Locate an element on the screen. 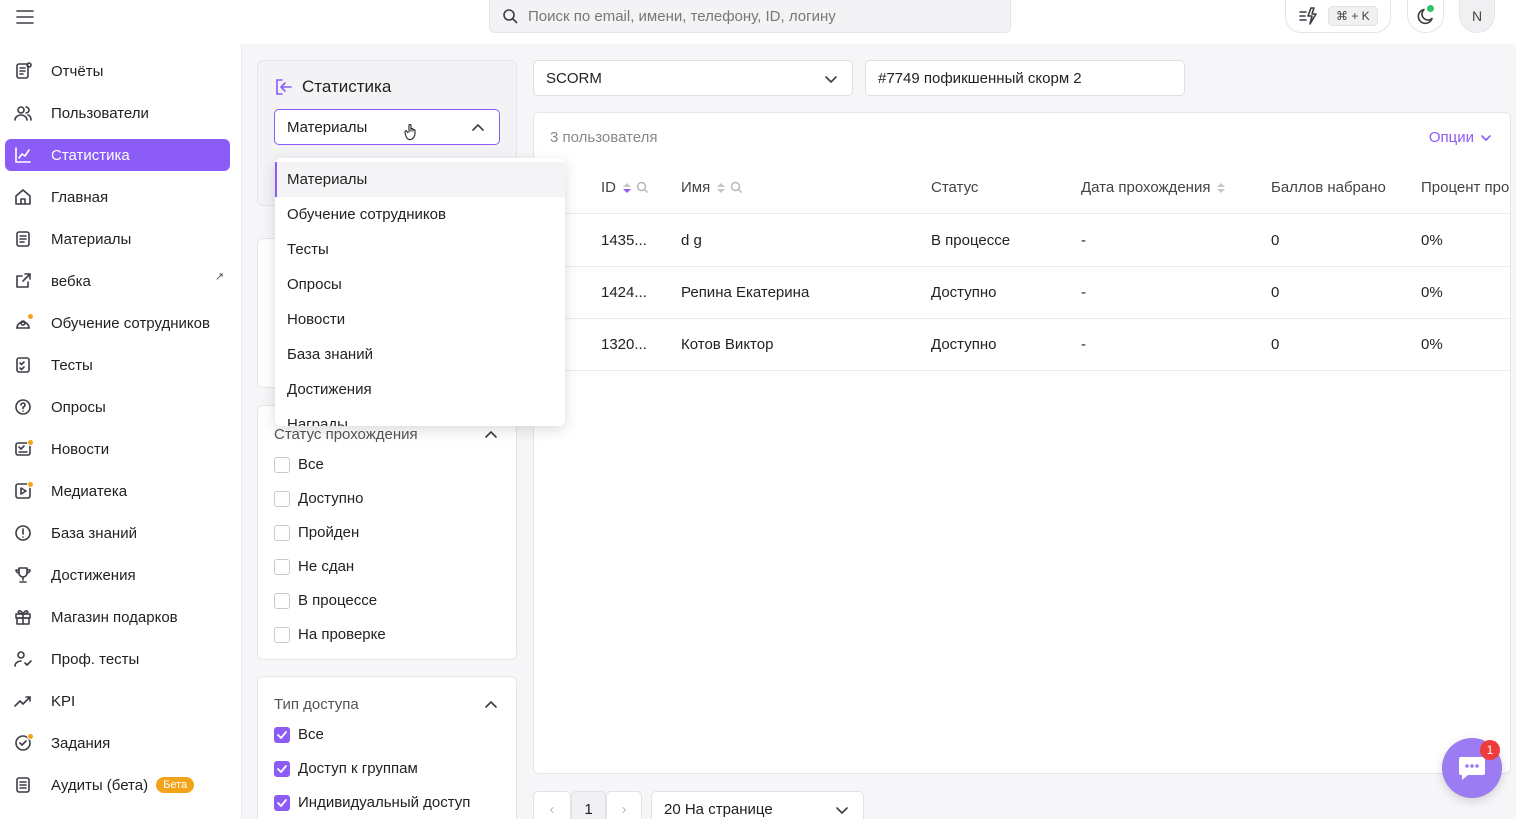 The height and width of the screenshot is (819, 1516). type-select: SCORM is located at coordinates (693, 78).